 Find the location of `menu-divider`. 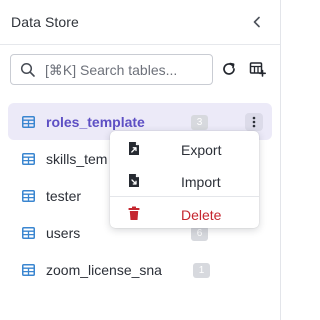

menu-divider is located at coordinates (184, 196).